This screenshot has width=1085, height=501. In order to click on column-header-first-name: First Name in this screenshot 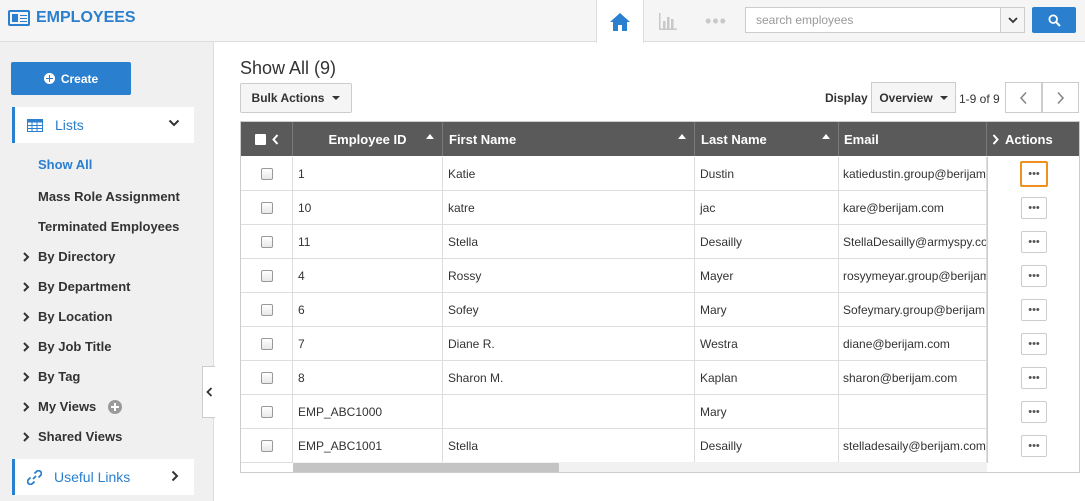, I will do `click(569, 139)`.